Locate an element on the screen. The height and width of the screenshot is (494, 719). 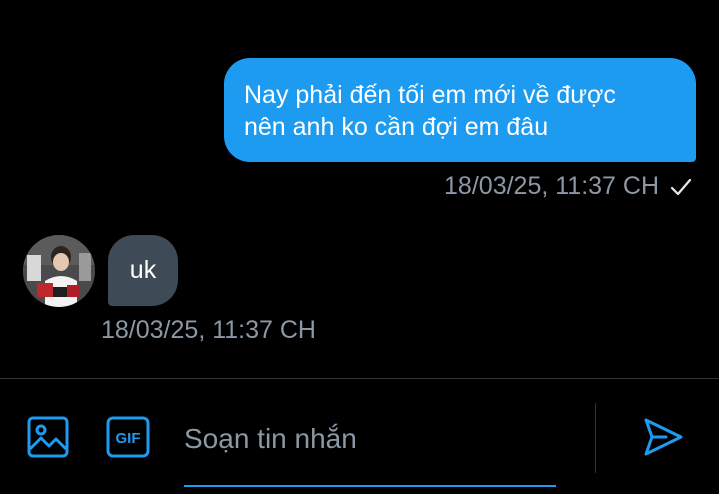
incoming-message-text: uk is located at coordinates (143, 270).